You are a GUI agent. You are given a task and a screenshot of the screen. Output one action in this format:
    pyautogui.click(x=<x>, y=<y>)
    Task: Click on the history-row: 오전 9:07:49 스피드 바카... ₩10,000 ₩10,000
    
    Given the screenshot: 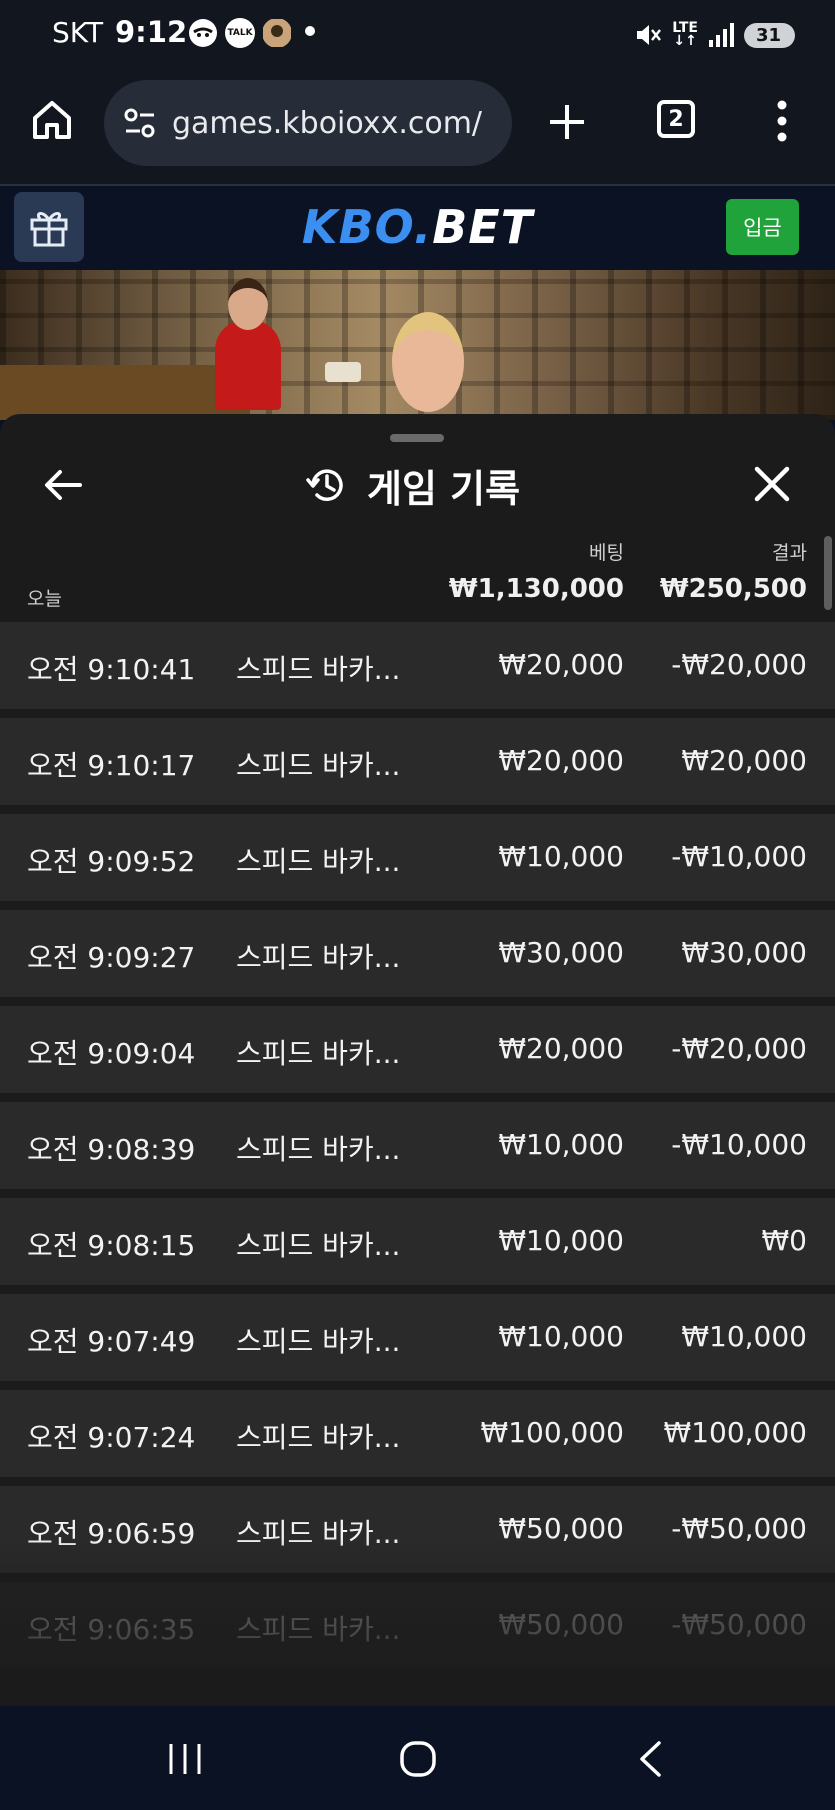 What is the action you would take?
    pyautogui.click(x=417, y=1337)
    